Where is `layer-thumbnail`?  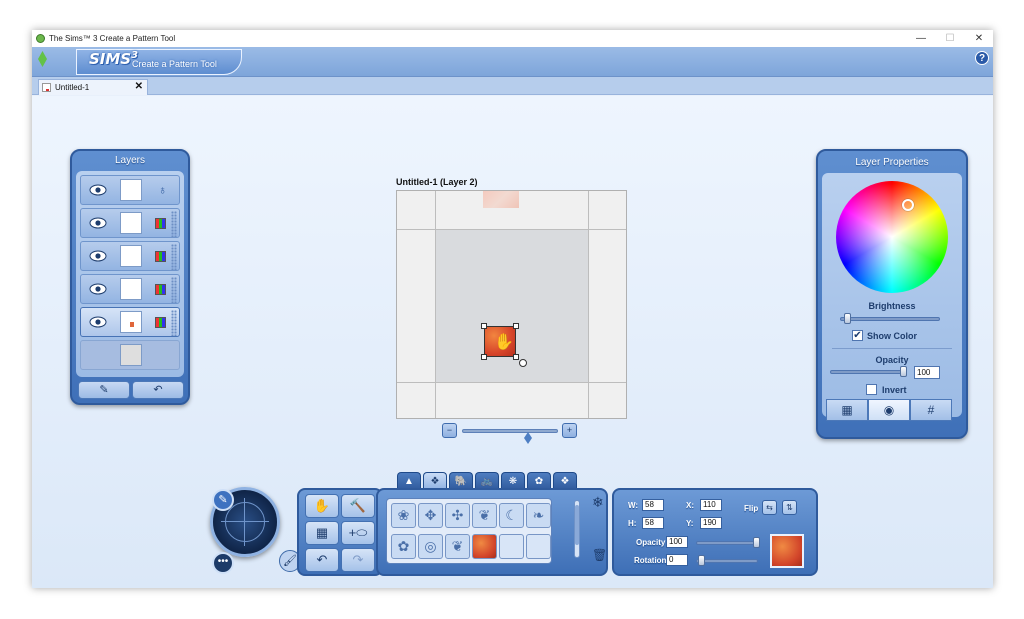
layer-thumbnail is located at coordinates (131, 256).